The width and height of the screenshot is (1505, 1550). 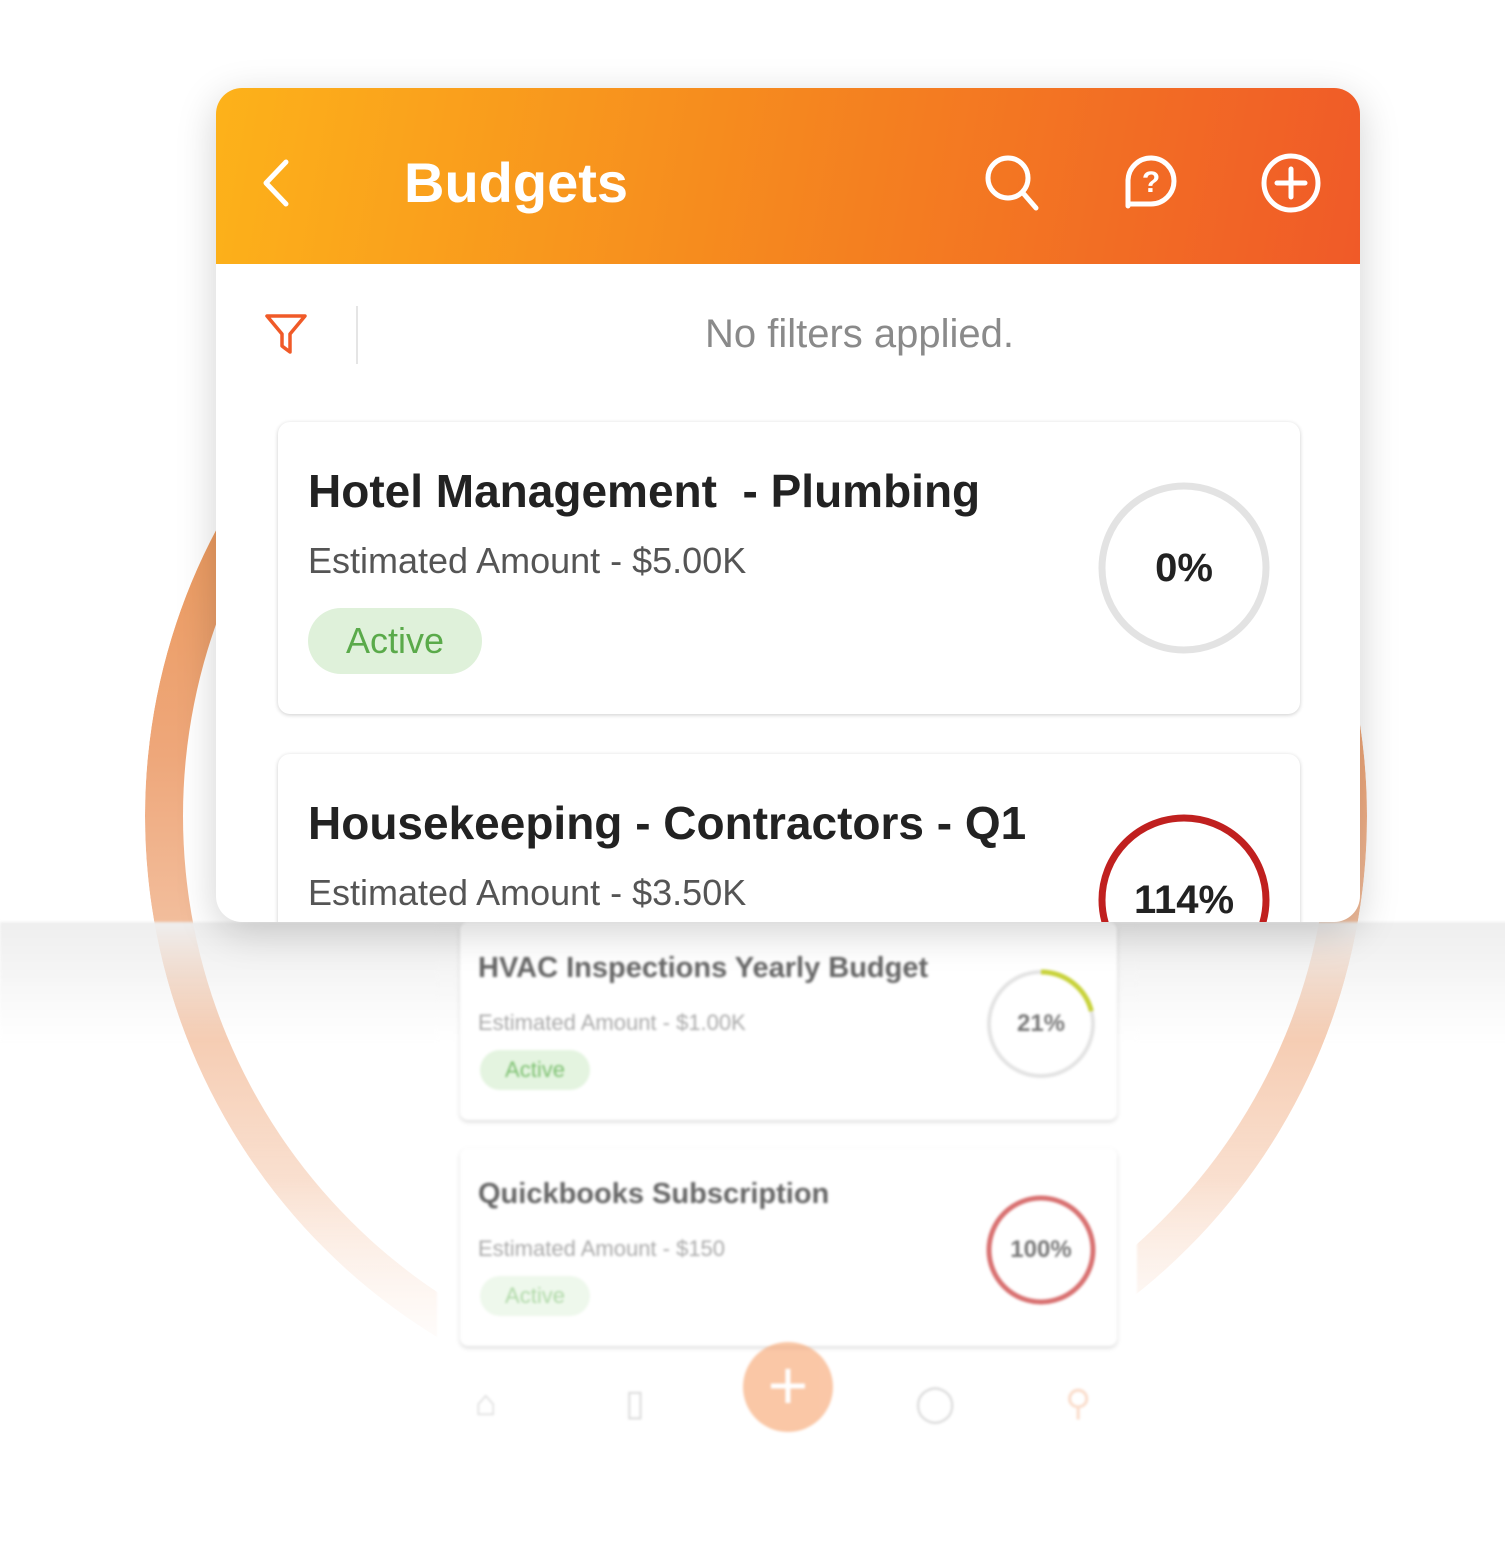 What do you see at coordinates (486, 1403) in the screenshot?
I see `home-icon: ⌂` at bounding box center [486, 1403].